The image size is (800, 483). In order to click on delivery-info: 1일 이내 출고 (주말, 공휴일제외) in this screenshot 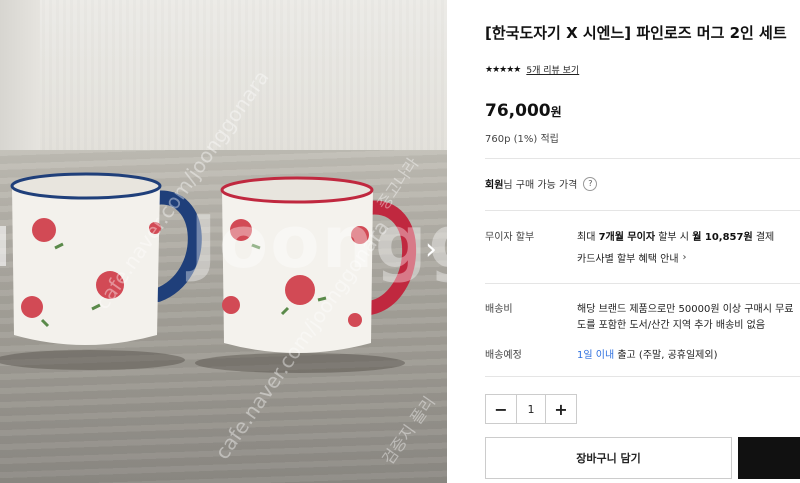, I will do `click(647, 353)`.